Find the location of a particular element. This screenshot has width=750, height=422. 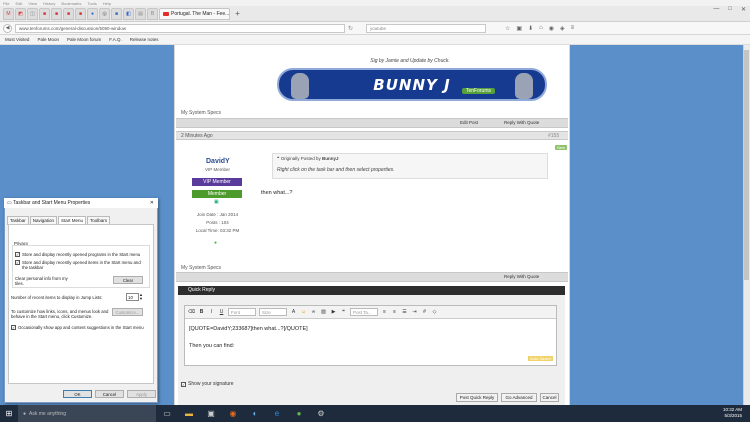

tab-site: ◎ is located at coordinates (104, 13).